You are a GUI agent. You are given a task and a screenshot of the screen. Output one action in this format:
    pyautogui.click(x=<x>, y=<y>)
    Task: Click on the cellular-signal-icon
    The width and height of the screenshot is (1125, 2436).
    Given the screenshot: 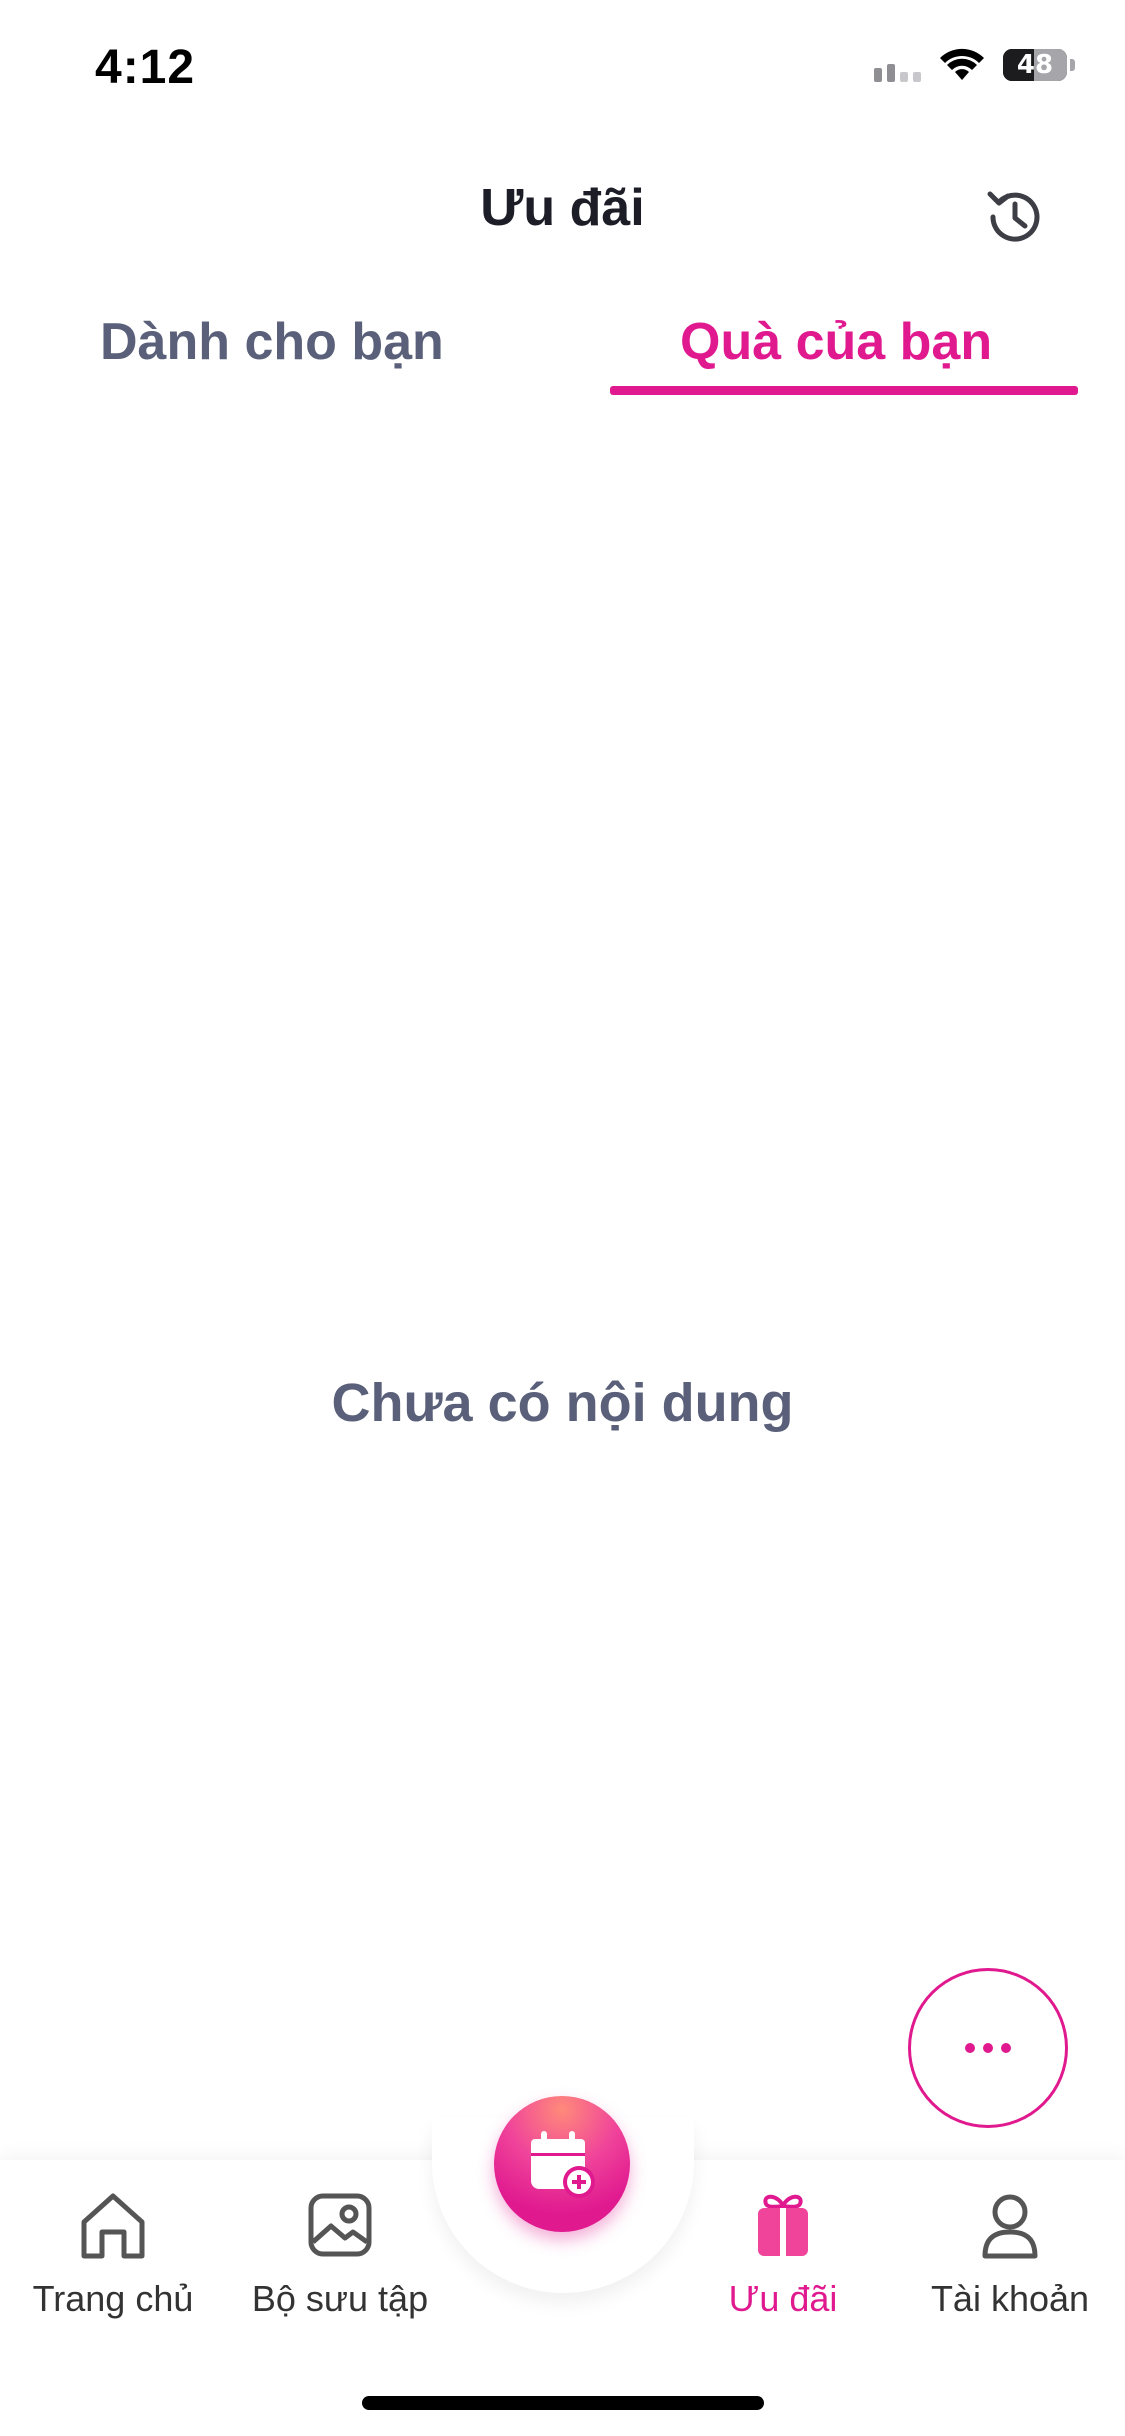 What is the action you would take?
    pyautogui.click(x=897, y=65)
    